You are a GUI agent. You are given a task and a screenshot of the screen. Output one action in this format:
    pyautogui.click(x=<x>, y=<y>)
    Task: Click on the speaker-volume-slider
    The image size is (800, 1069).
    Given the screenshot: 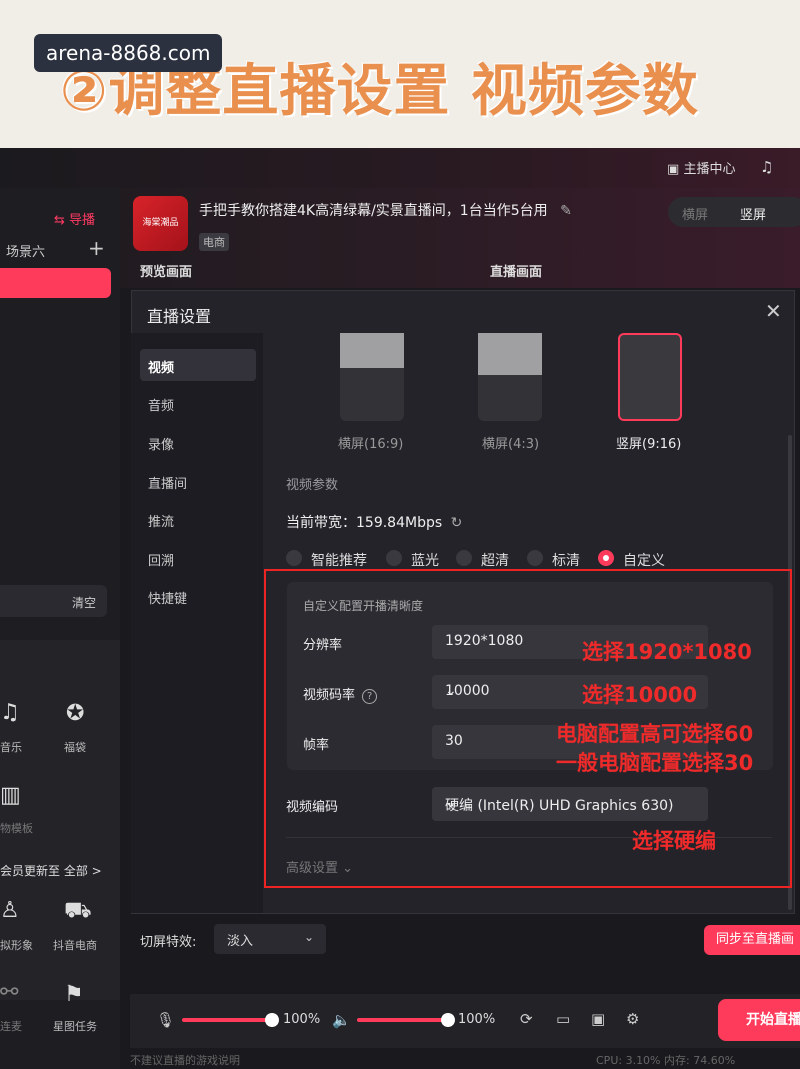 What is the action you would take?
    pyautogui.click(x=402, y=1020)
    